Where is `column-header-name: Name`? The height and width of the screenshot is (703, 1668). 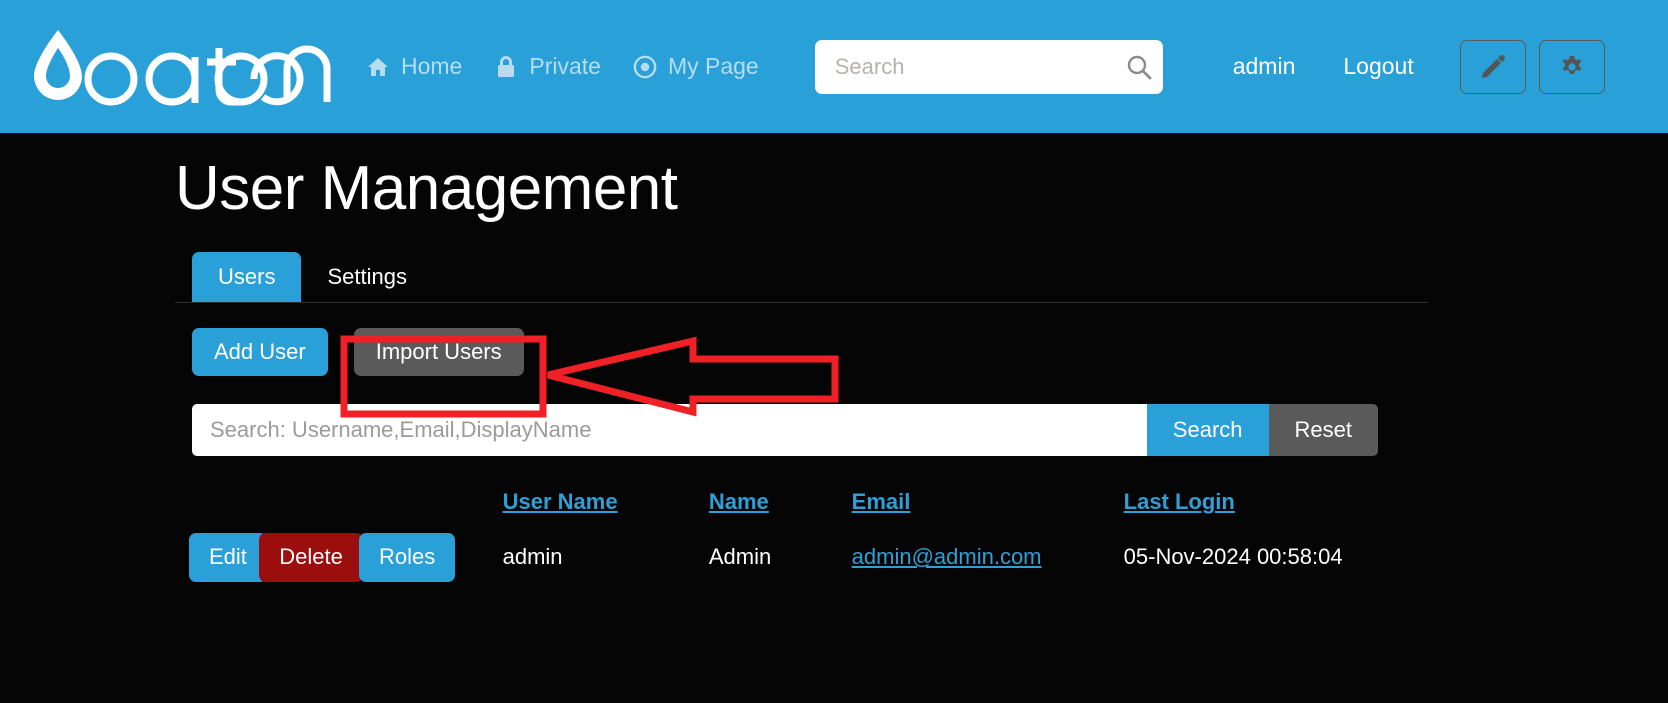
column-header-name: Name is located at coordinates (774, 502).